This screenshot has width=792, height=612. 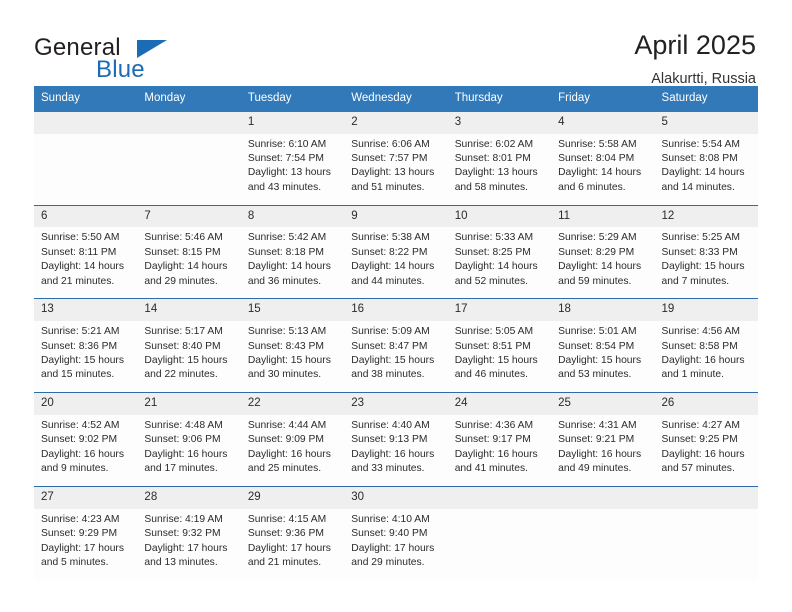 What do you see at coordinates (85, 169) in the screenshot?
I see `day-cell-empty` at bounding box center [85, 169].